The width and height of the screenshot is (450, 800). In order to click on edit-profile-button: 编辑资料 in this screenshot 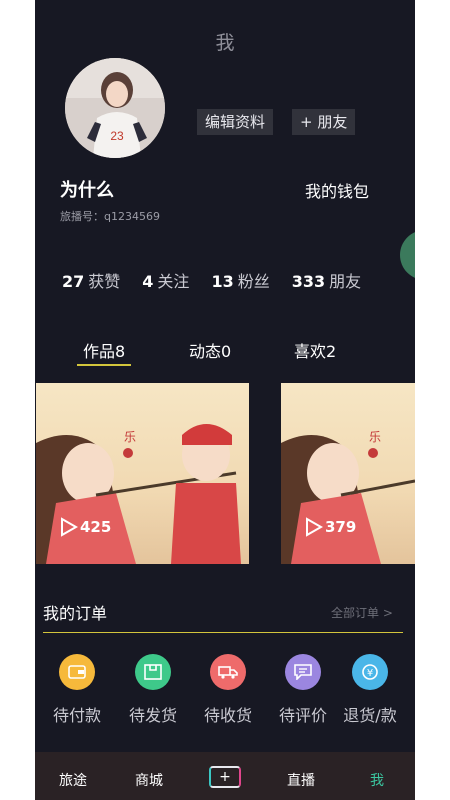, I will do `click(235, 122)`.